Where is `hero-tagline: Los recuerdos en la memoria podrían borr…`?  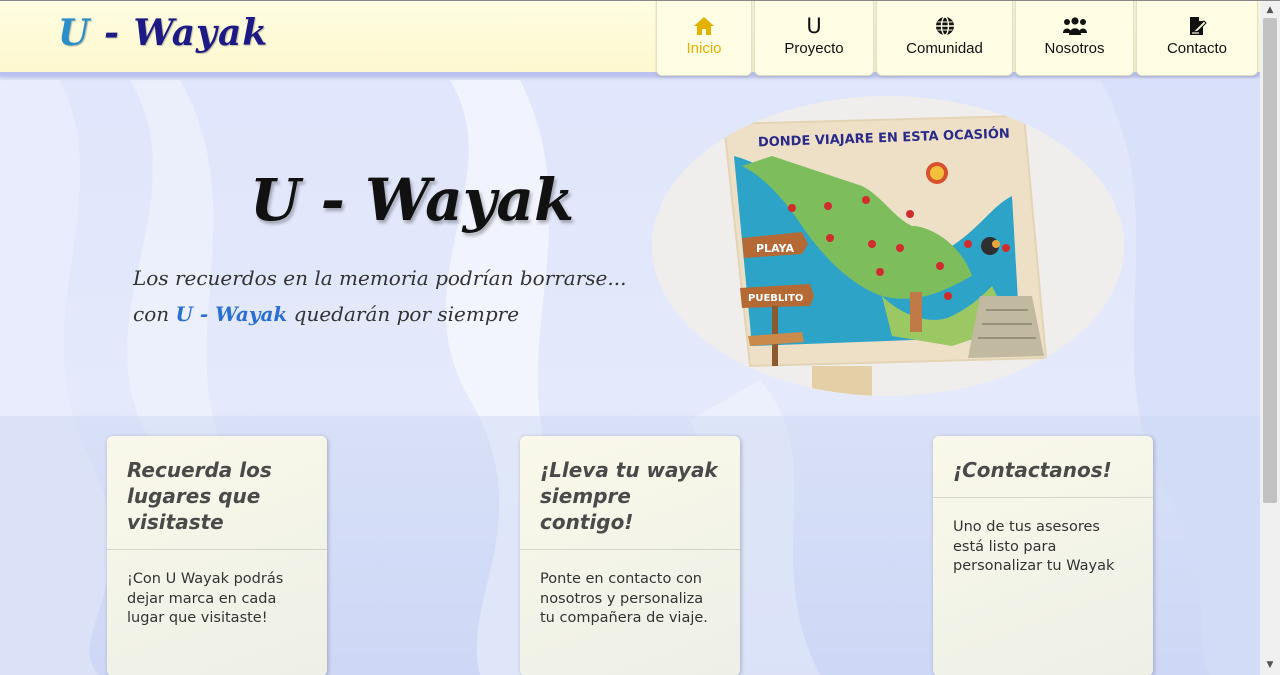
hero-tagline: Los recuerdos en la memoria podrían borr… is located at coordinates (379, 296).